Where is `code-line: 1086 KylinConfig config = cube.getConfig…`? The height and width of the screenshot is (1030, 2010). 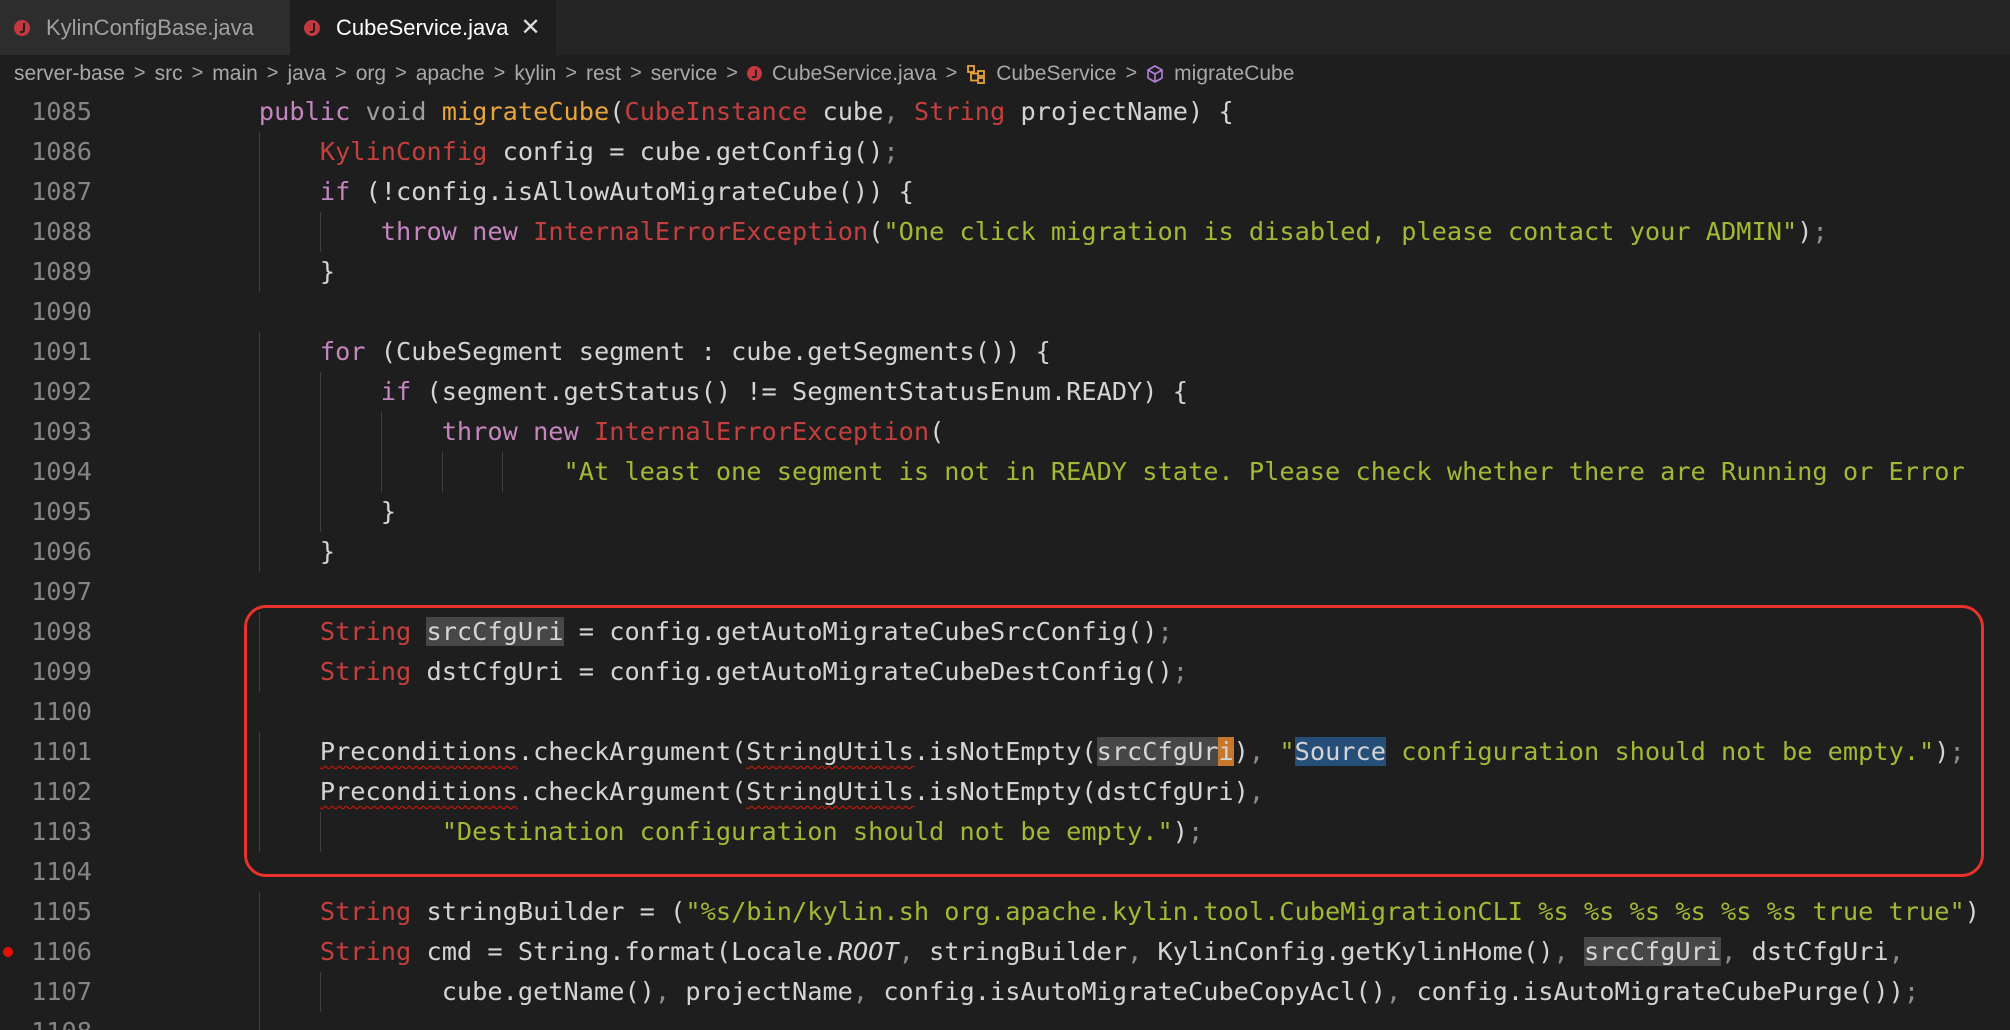 code-line: 1086 KylinConfig config = cube.getConfig… is located at coordinates (1005, 152).